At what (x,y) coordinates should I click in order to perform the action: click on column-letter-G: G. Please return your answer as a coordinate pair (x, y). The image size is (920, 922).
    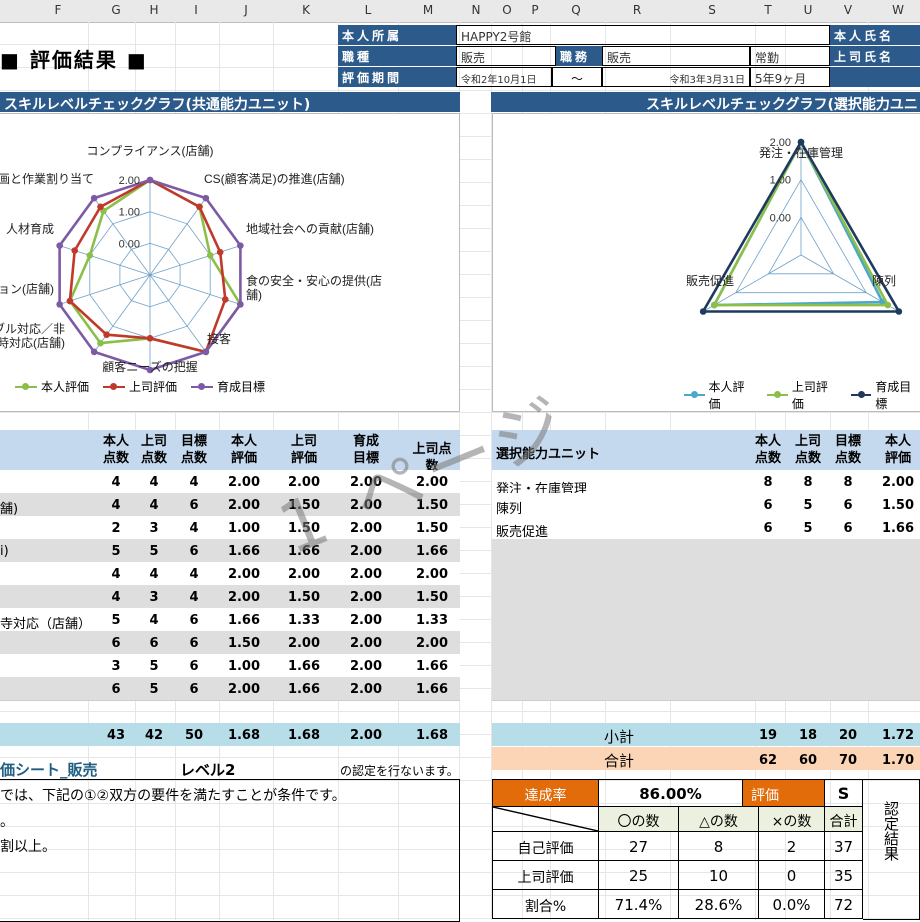
    Looking at the image, I should click on (115, 10).